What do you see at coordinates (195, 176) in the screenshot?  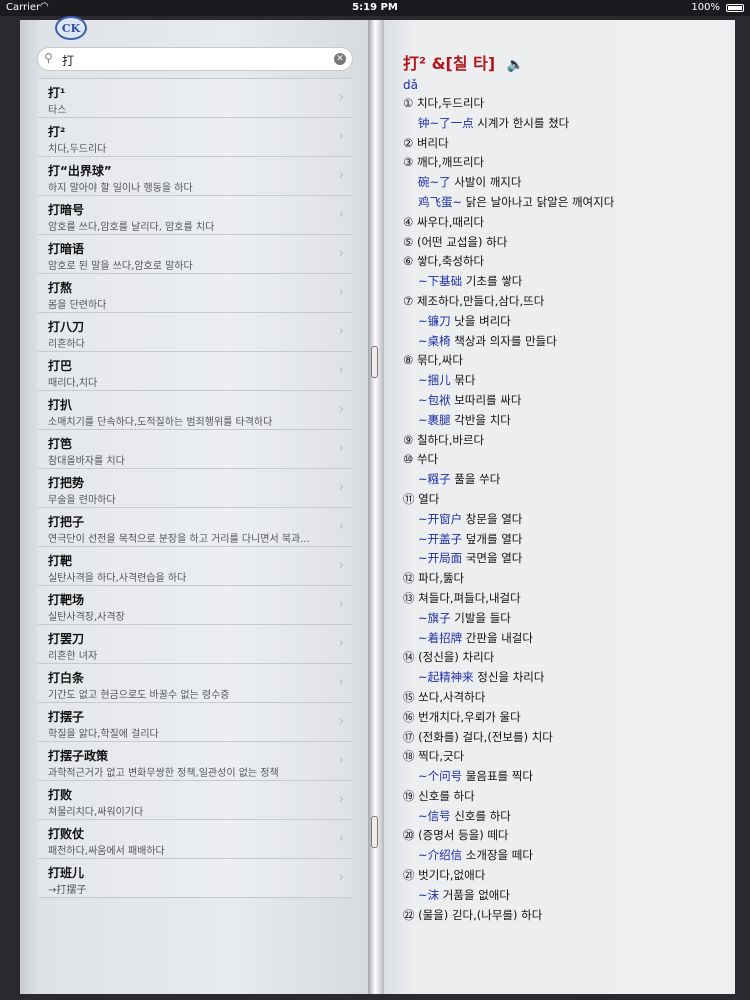 I see `list-item: 打“出界球” 하지 말아야 할 일이나 행동을 하다 ›` at bounding box center [195, 176].